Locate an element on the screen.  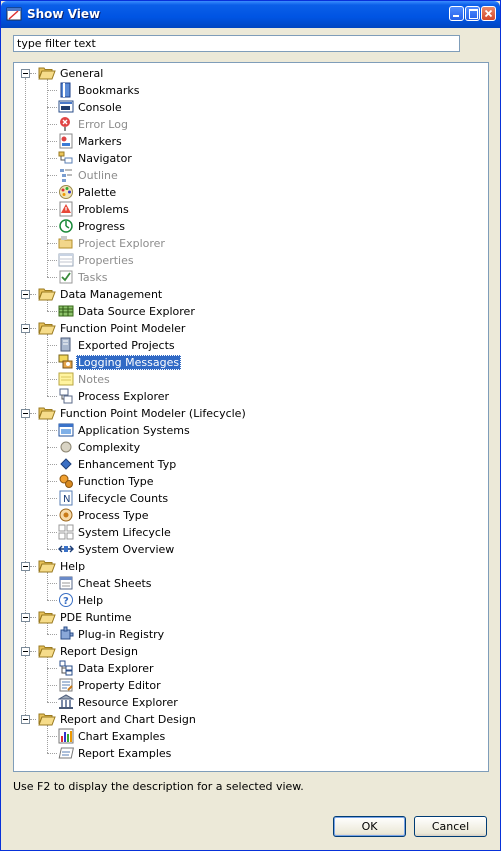
tree-view-item: Progress is located at coordinates (251, 226).